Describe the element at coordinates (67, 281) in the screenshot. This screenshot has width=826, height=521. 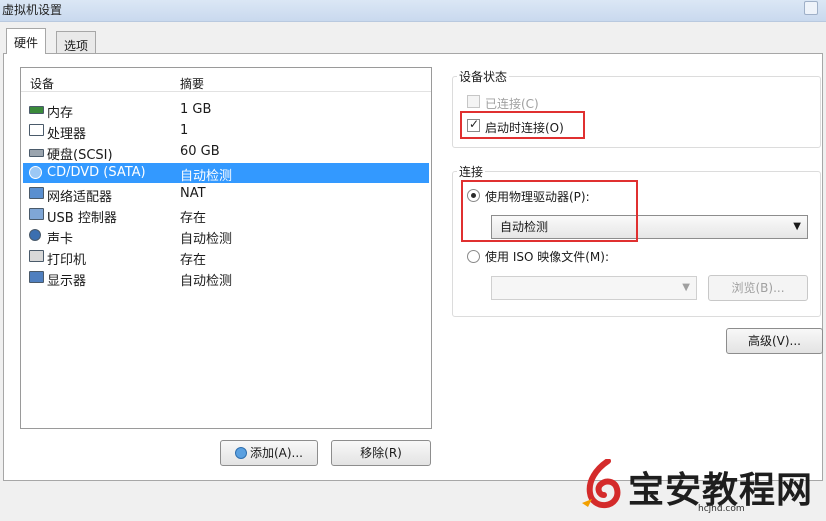
I see `device-name: 显示器` at that location.